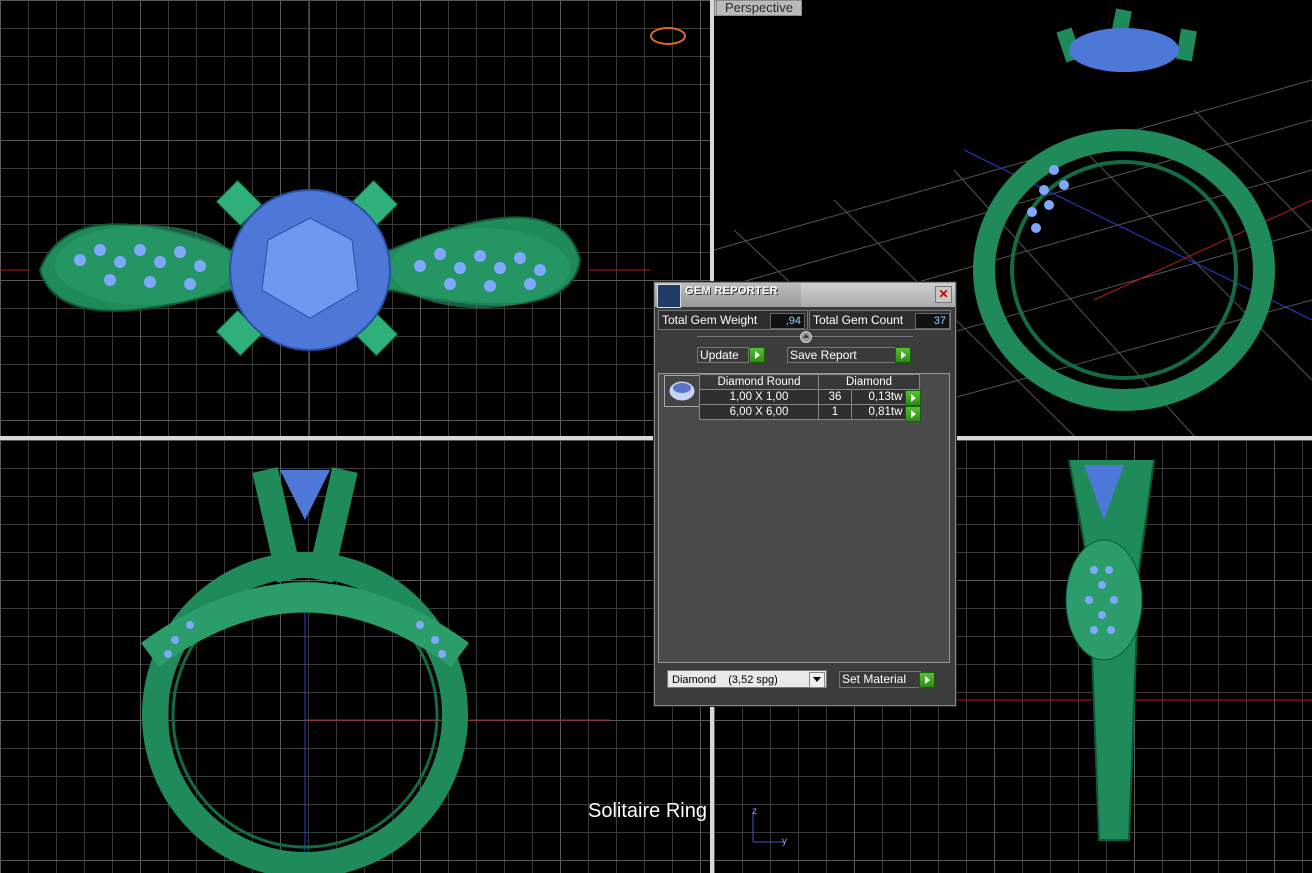 Image resolution: width=1312 pixels, height=873 pixels. What do you see at coordinates (757, 355) in the screenshot?
I see `update-arrow-icon` at bounding box center [757, 355].